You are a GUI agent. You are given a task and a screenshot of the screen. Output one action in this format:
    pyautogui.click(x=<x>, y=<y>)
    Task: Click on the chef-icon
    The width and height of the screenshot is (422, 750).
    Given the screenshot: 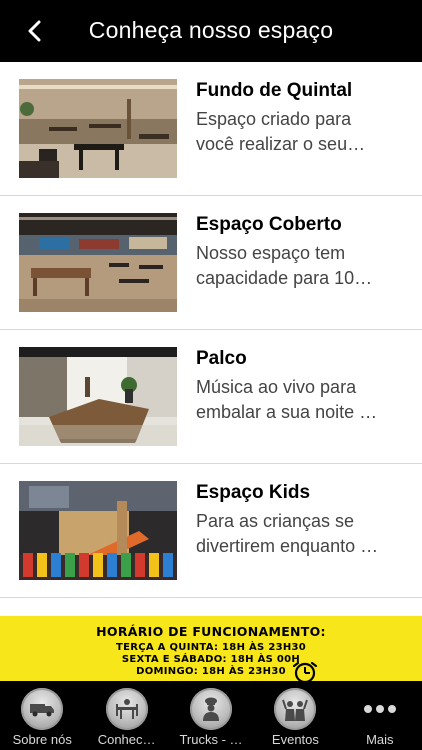 What is the action you would take?
    pyautogui.click(x=211, y=709)
    